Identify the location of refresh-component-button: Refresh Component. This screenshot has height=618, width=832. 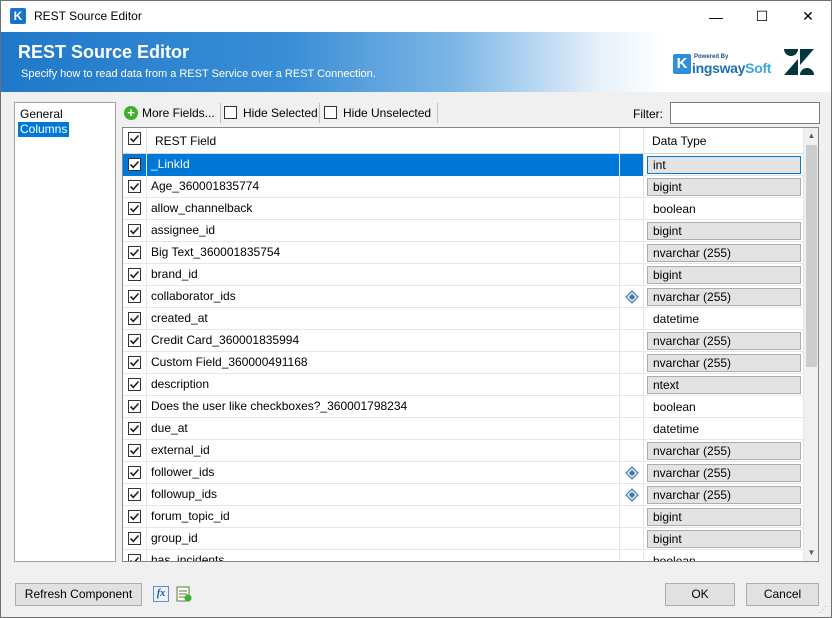
(78, 594).